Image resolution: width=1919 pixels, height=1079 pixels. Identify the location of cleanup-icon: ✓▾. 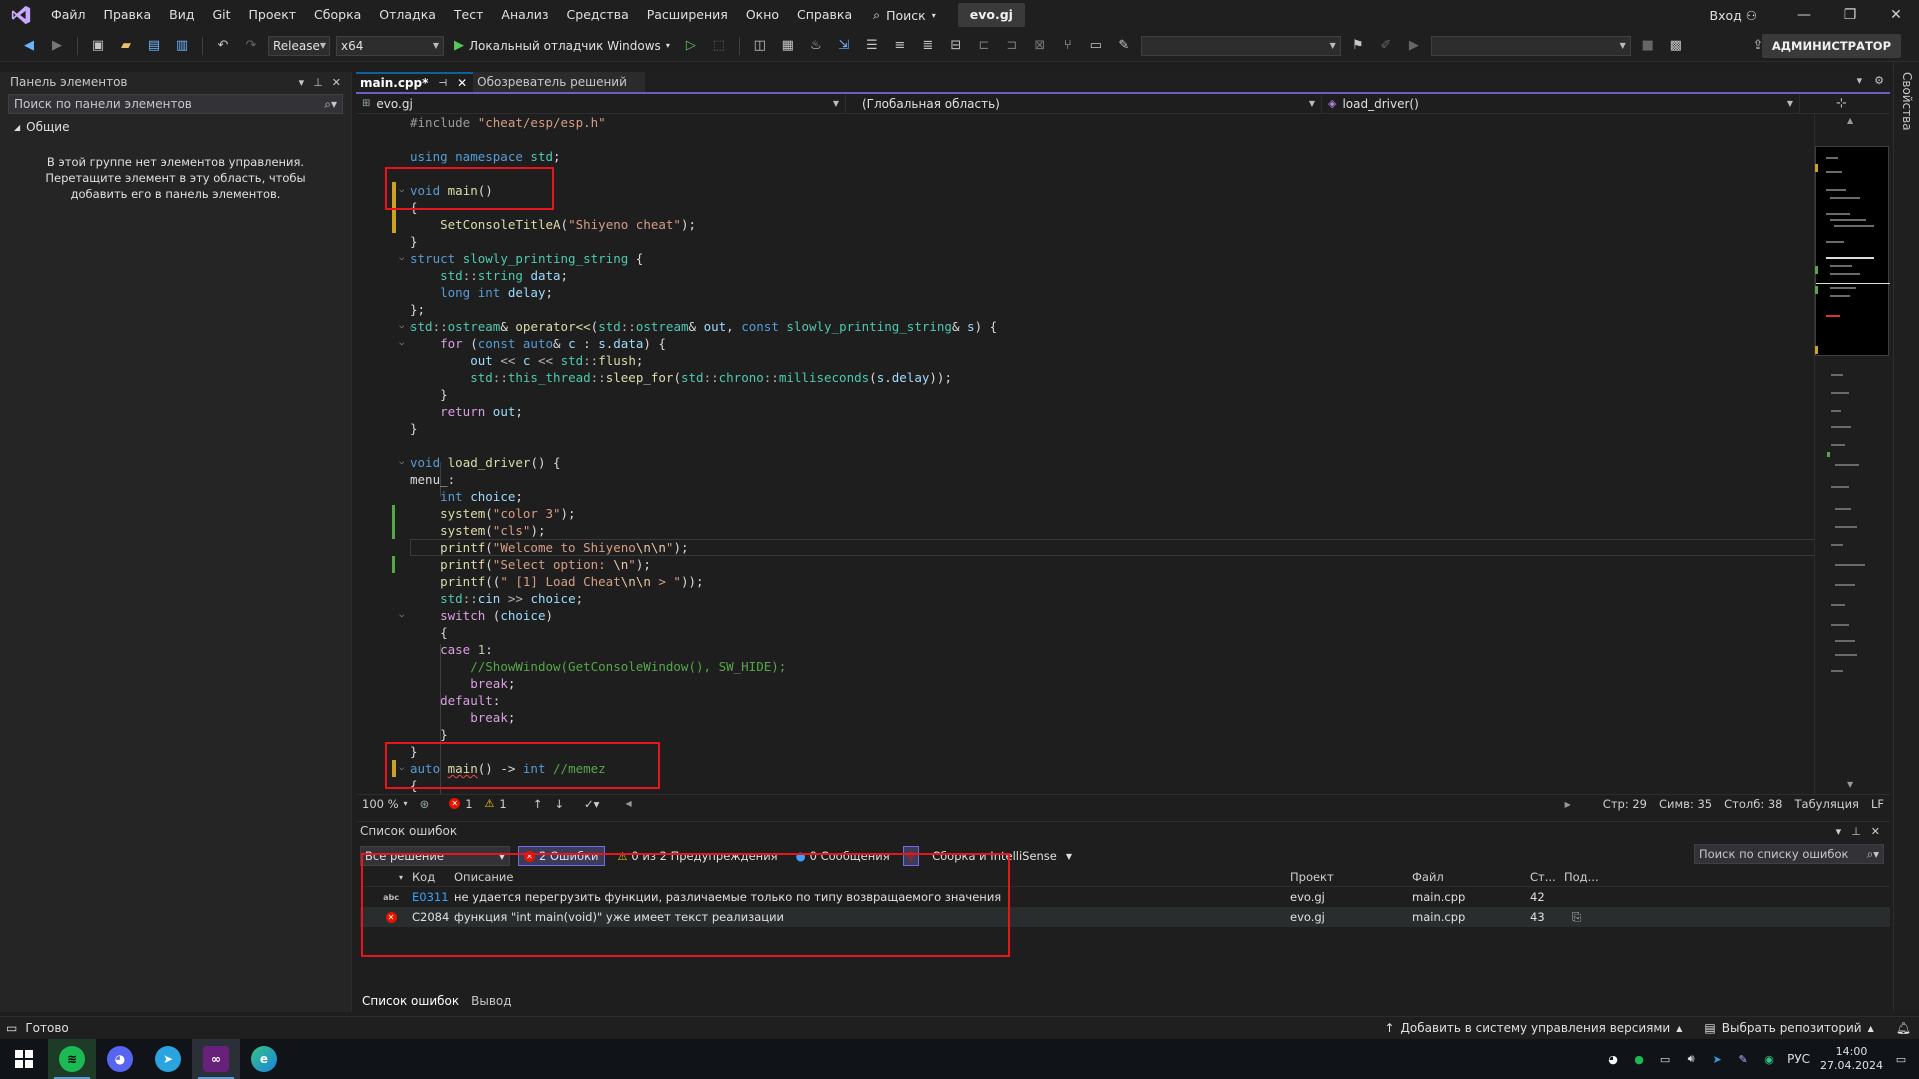
(591, 804).